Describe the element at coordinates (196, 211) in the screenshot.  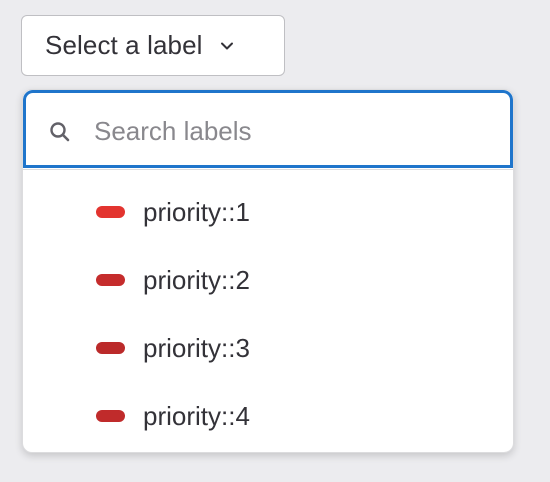
I see `label-name: priority::1` at that location.